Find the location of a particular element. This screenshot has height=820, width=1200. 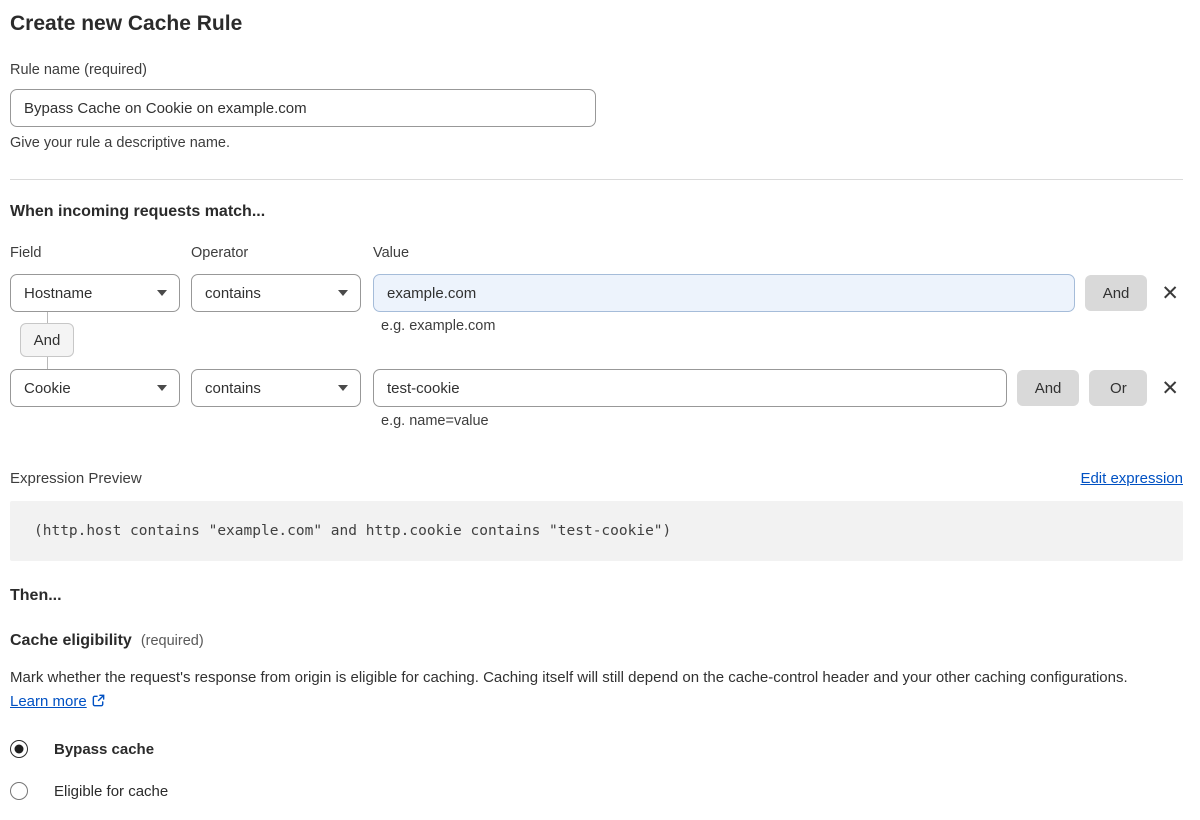

condition-row: Cookie contains e.g. name=value And Or ✕ is located at coordinates (596, 399).